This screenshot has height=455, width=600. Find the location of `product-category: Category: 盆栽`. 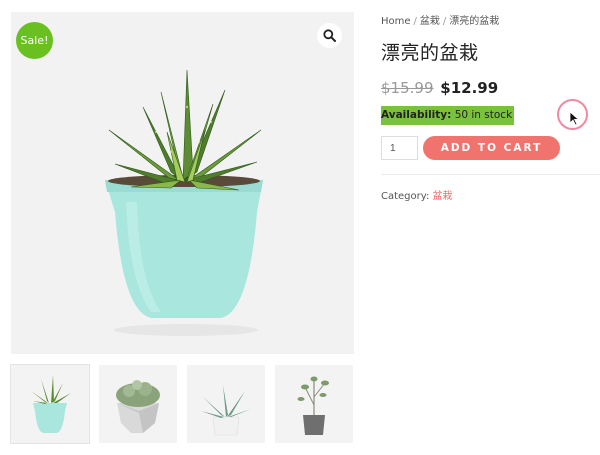

product-category: Category: 盆栽 is located at coordinates (488, 194).